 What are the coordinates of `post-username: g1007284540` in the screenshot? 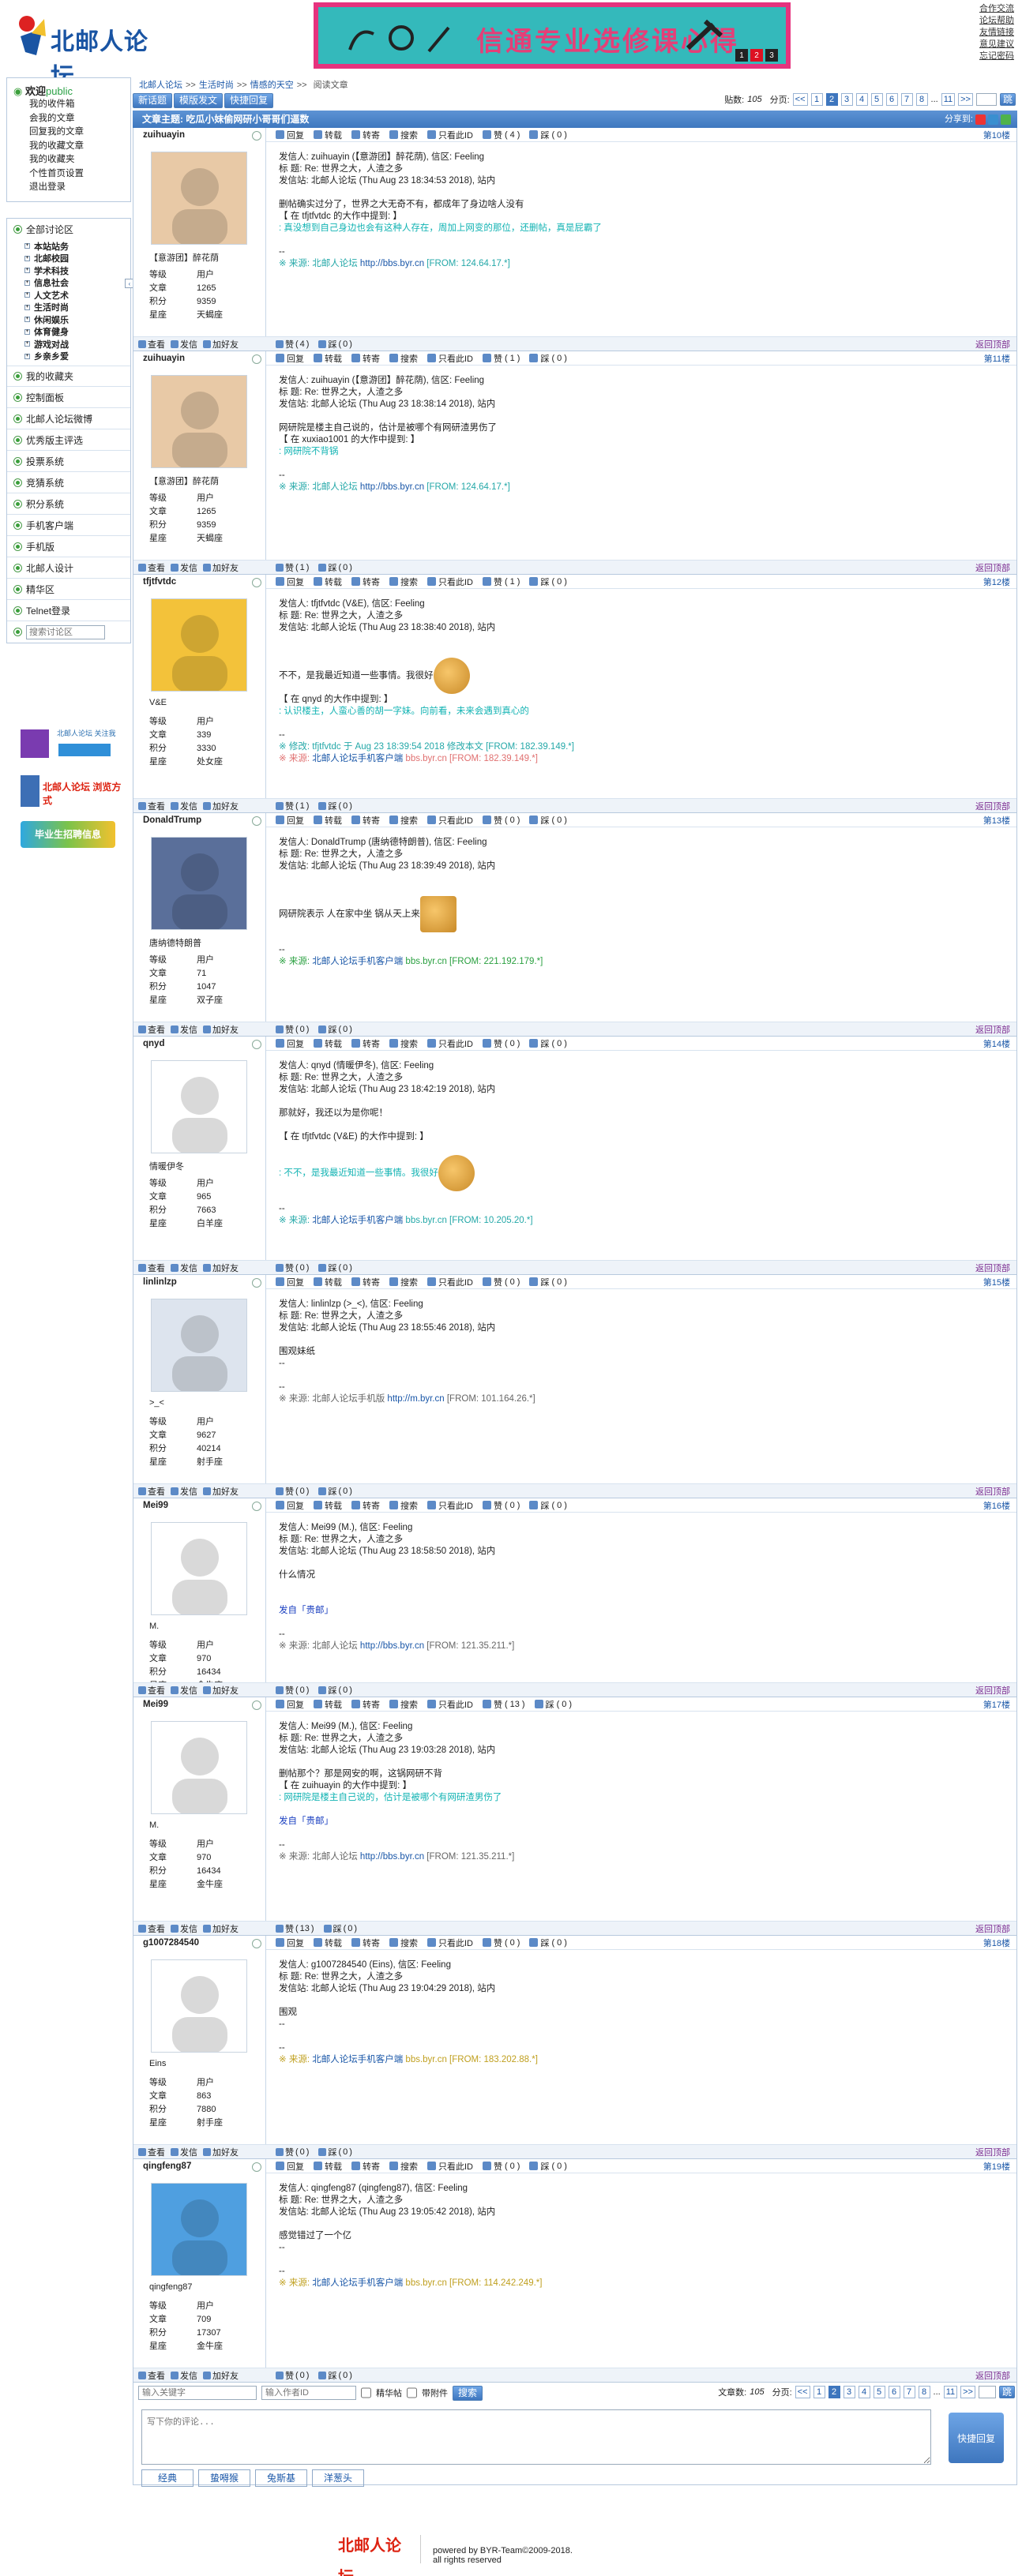 It's located at (171, 1943).